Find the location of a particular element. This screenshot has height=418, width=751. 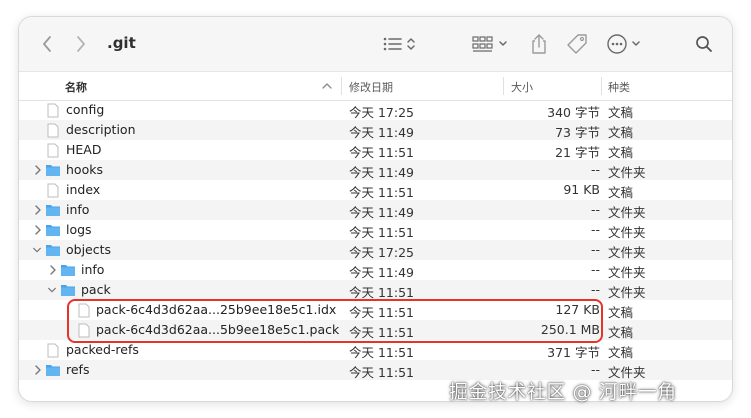

file-row: config 今天 17:25 340 字节 文稿 is located at coordinates (375, 110).